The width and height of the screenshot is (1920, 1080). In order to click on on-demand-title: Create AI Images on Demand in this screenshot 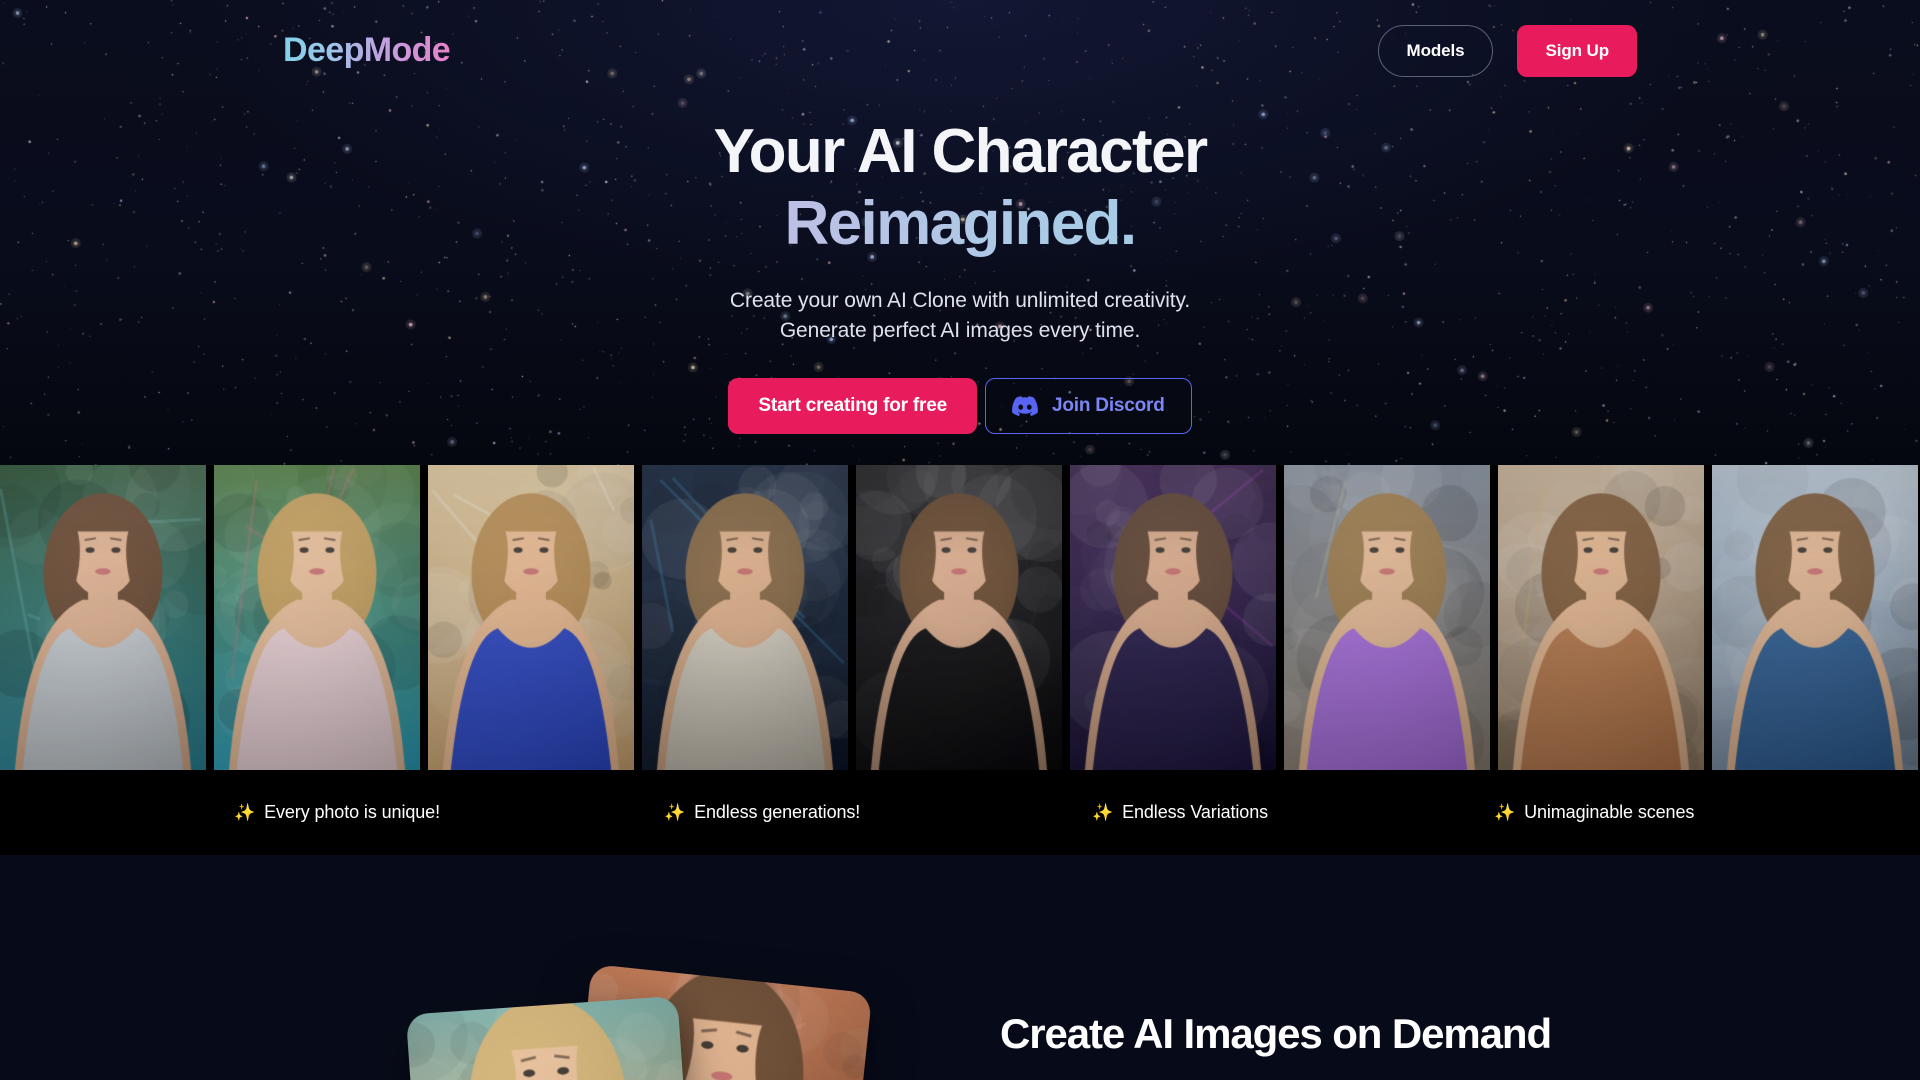, I will do `click(1276, 1033)`.